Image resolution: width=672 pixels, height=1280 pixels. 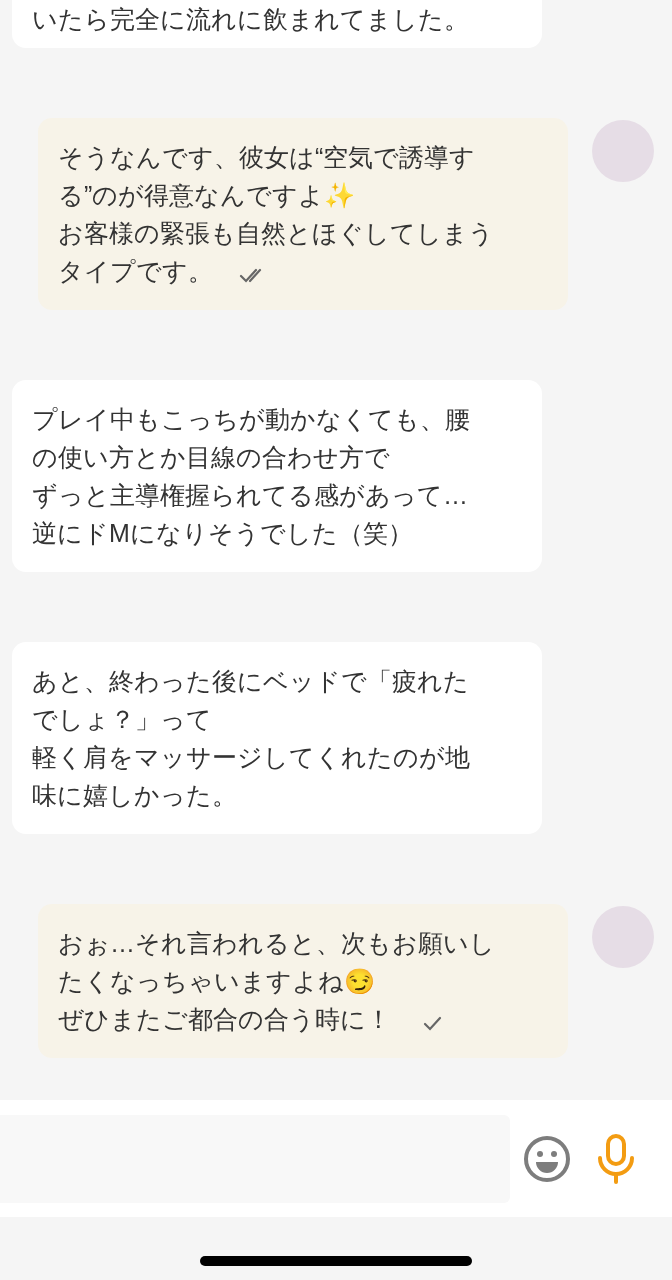 What do you see at coordinates (251, 738) in the screenshot?
I see `message-text: あと、終わった後にベッドで「疲れた でしょ？」って 軽く肩をマッサージしてくれたのが地 味に嬉しかった。` at bounding box center [251, 738].